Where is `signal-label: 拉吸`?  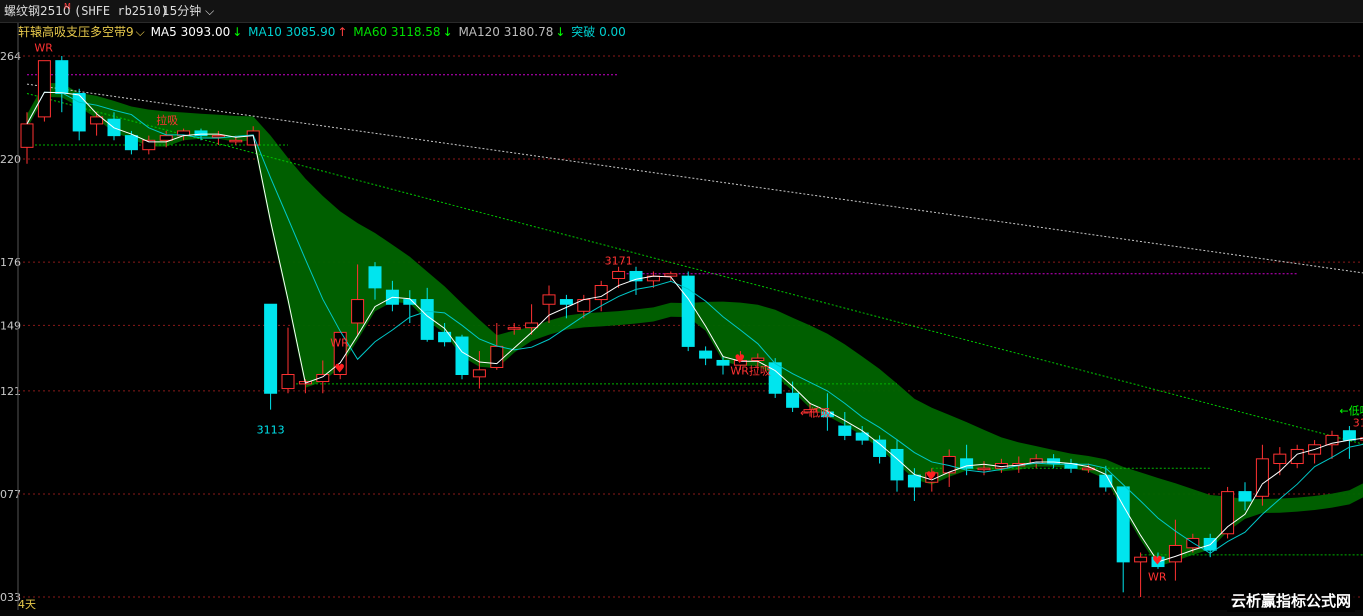 signal-label: 拉吸 is located at coordinates (167, 120).